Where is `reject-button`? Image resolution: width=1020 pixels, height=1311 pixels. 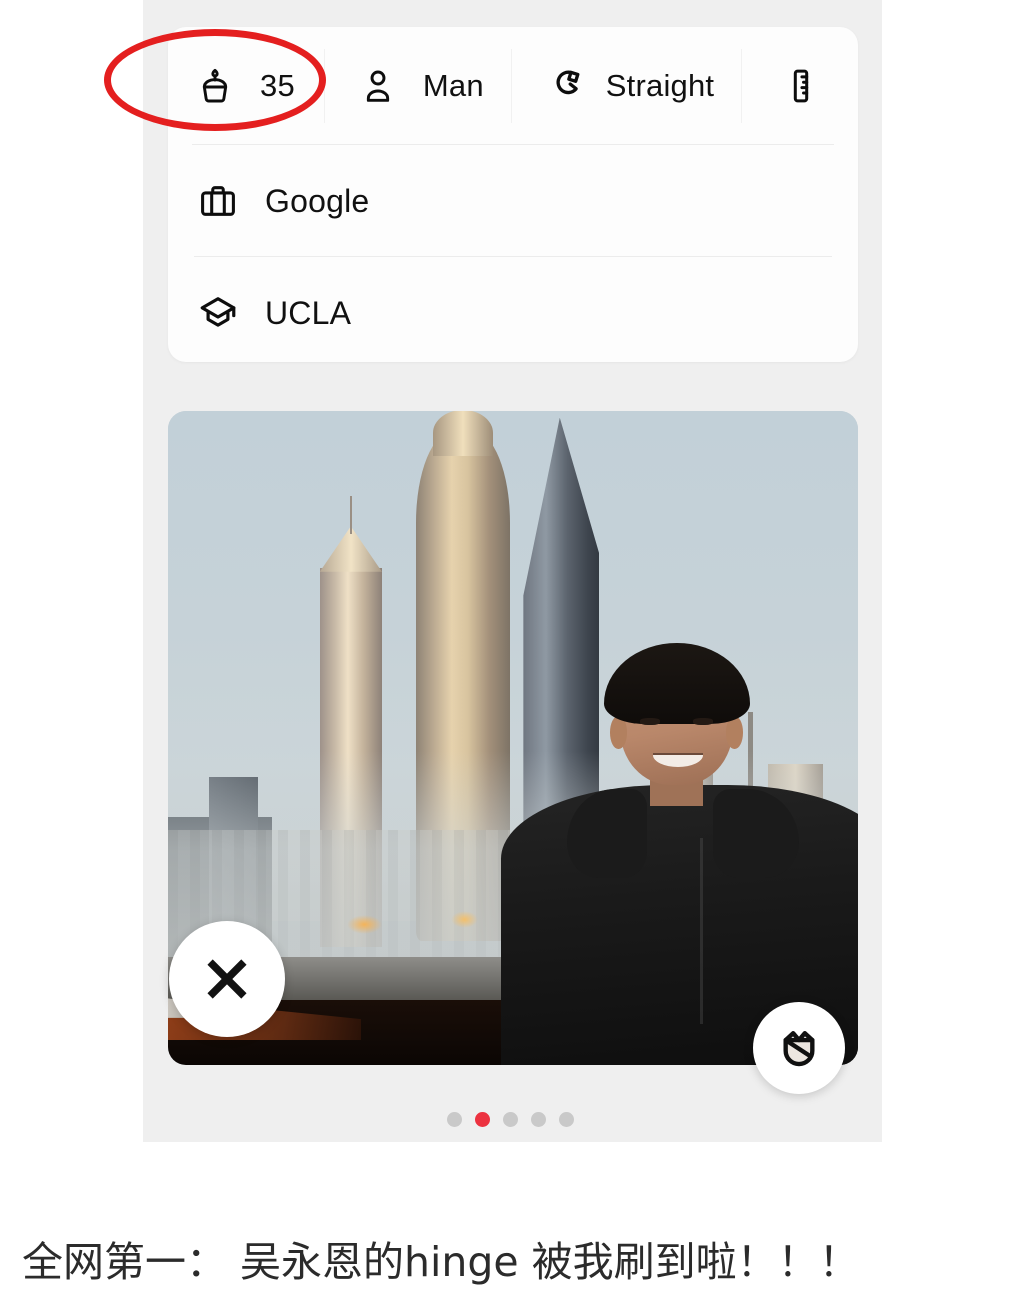
reject-button is located at coordinates (227, 979).